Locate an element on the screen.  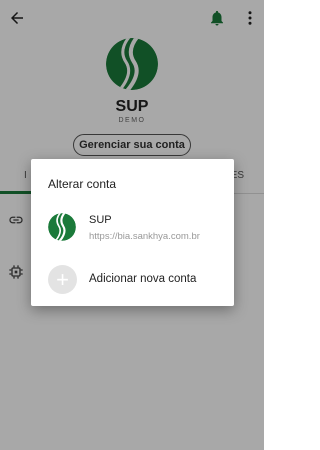
add-account-plus-icon: + is located at coordinates (62, 279).